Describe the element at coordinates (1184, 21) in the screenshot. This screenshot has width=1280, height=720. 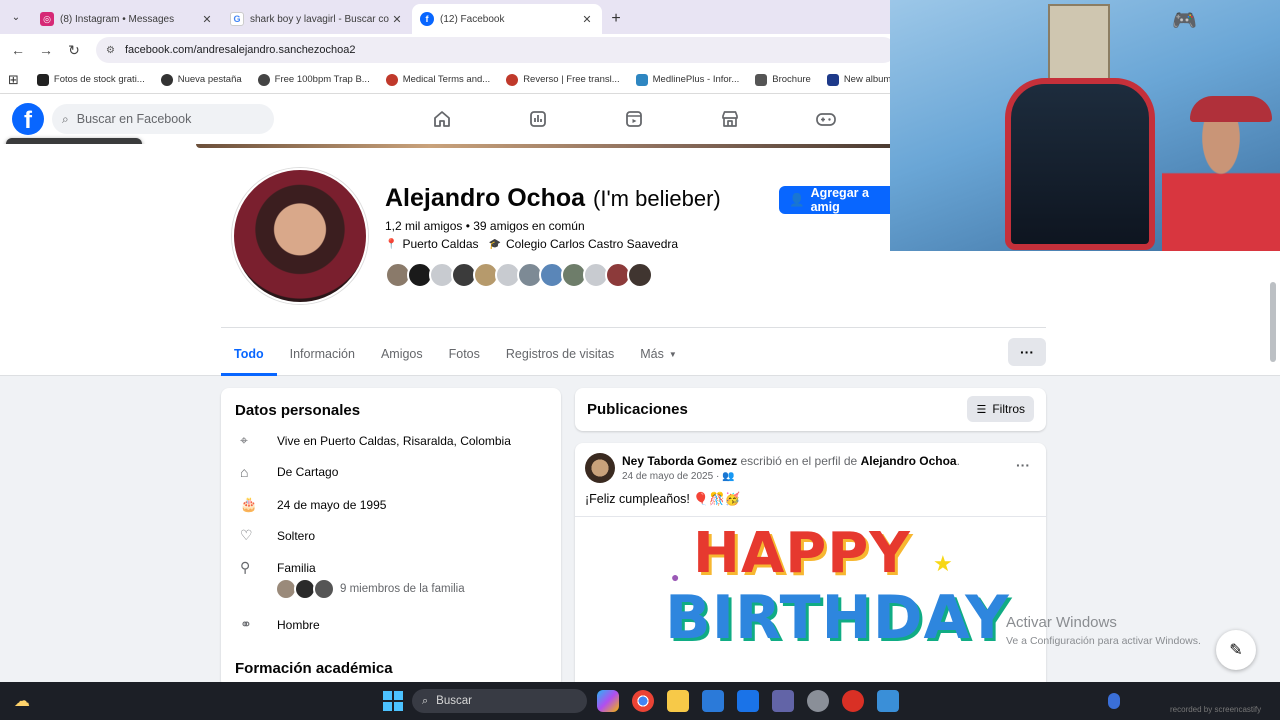
I see `gamepad-icon: 🎮` at that location.